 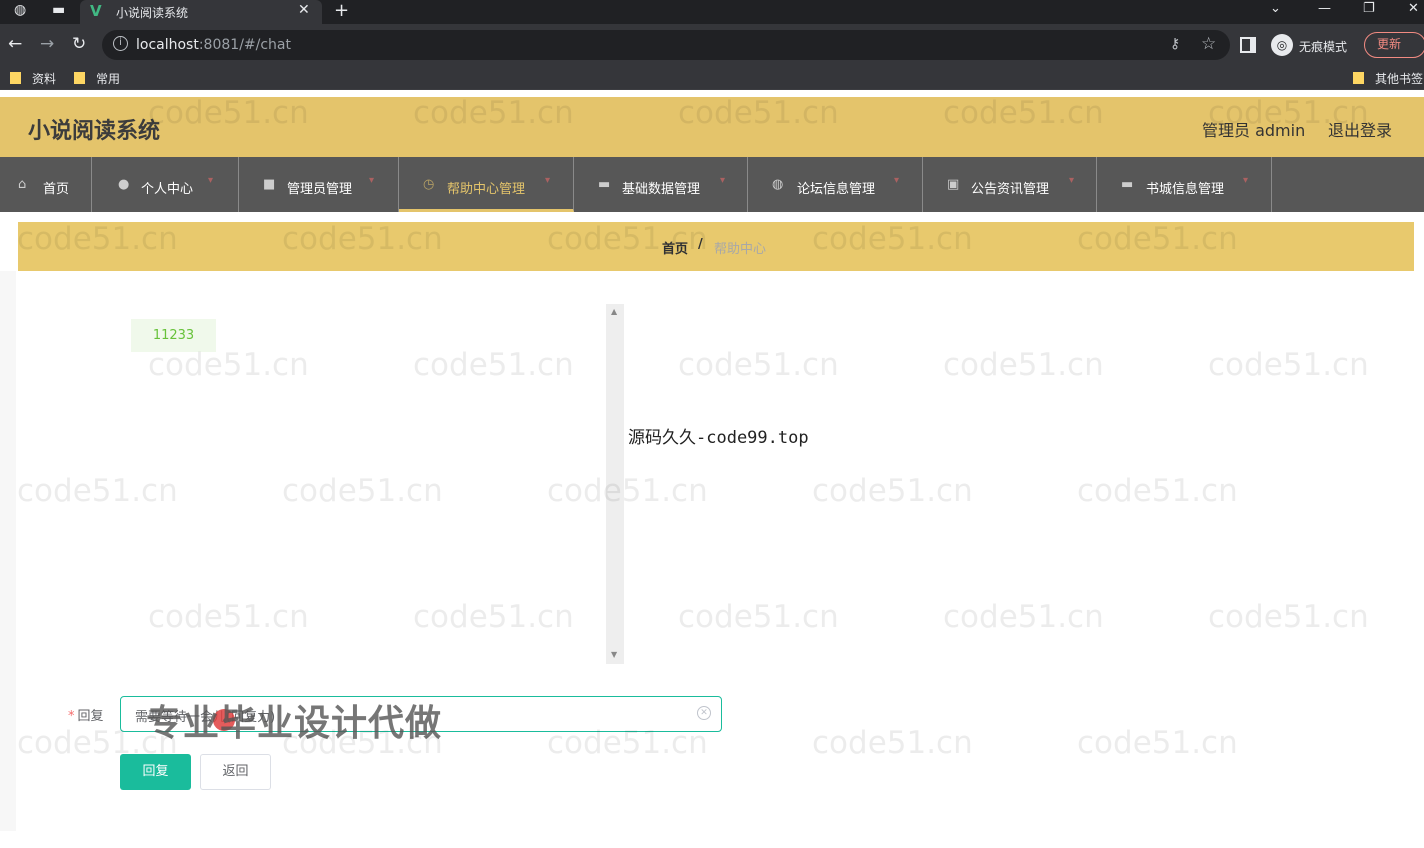 I want to click on close-icon: ✕, so click(x=304, y=10).